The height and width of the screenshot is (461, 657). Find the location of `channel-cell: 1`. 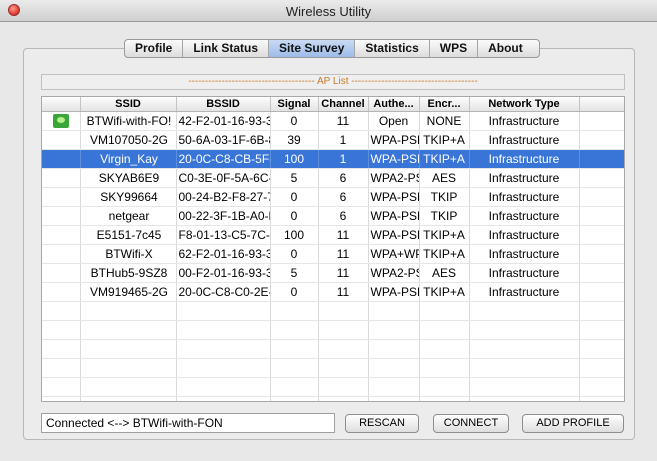

channel-cell: 1 is located at coordinates (343, 159).